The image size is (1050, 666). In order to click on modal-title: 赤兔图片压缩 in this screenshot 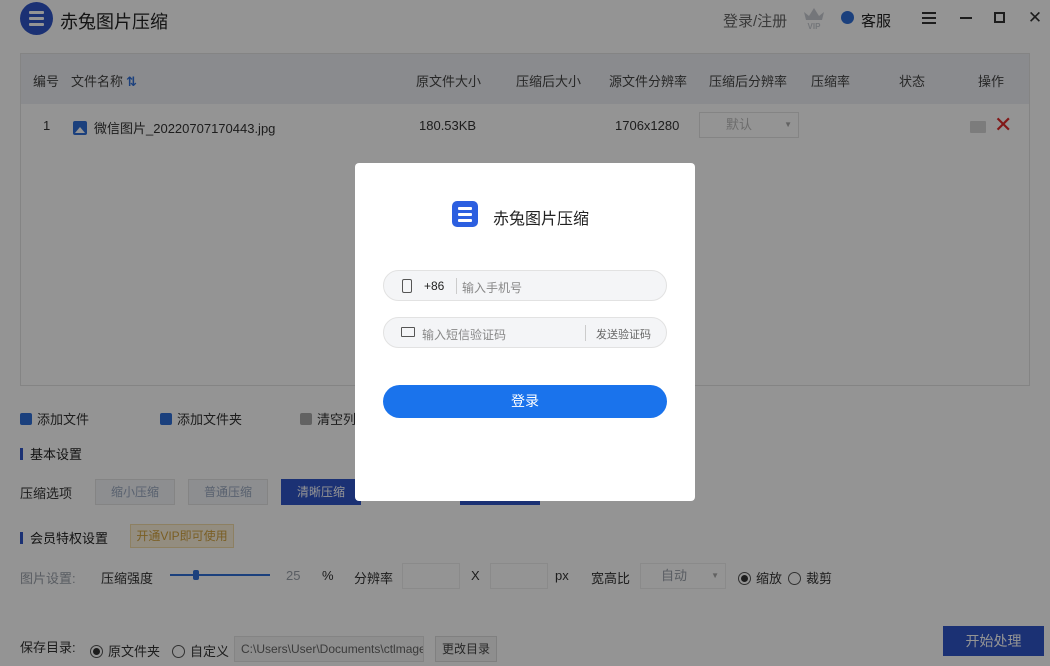, I will do `click(541, 219)`.